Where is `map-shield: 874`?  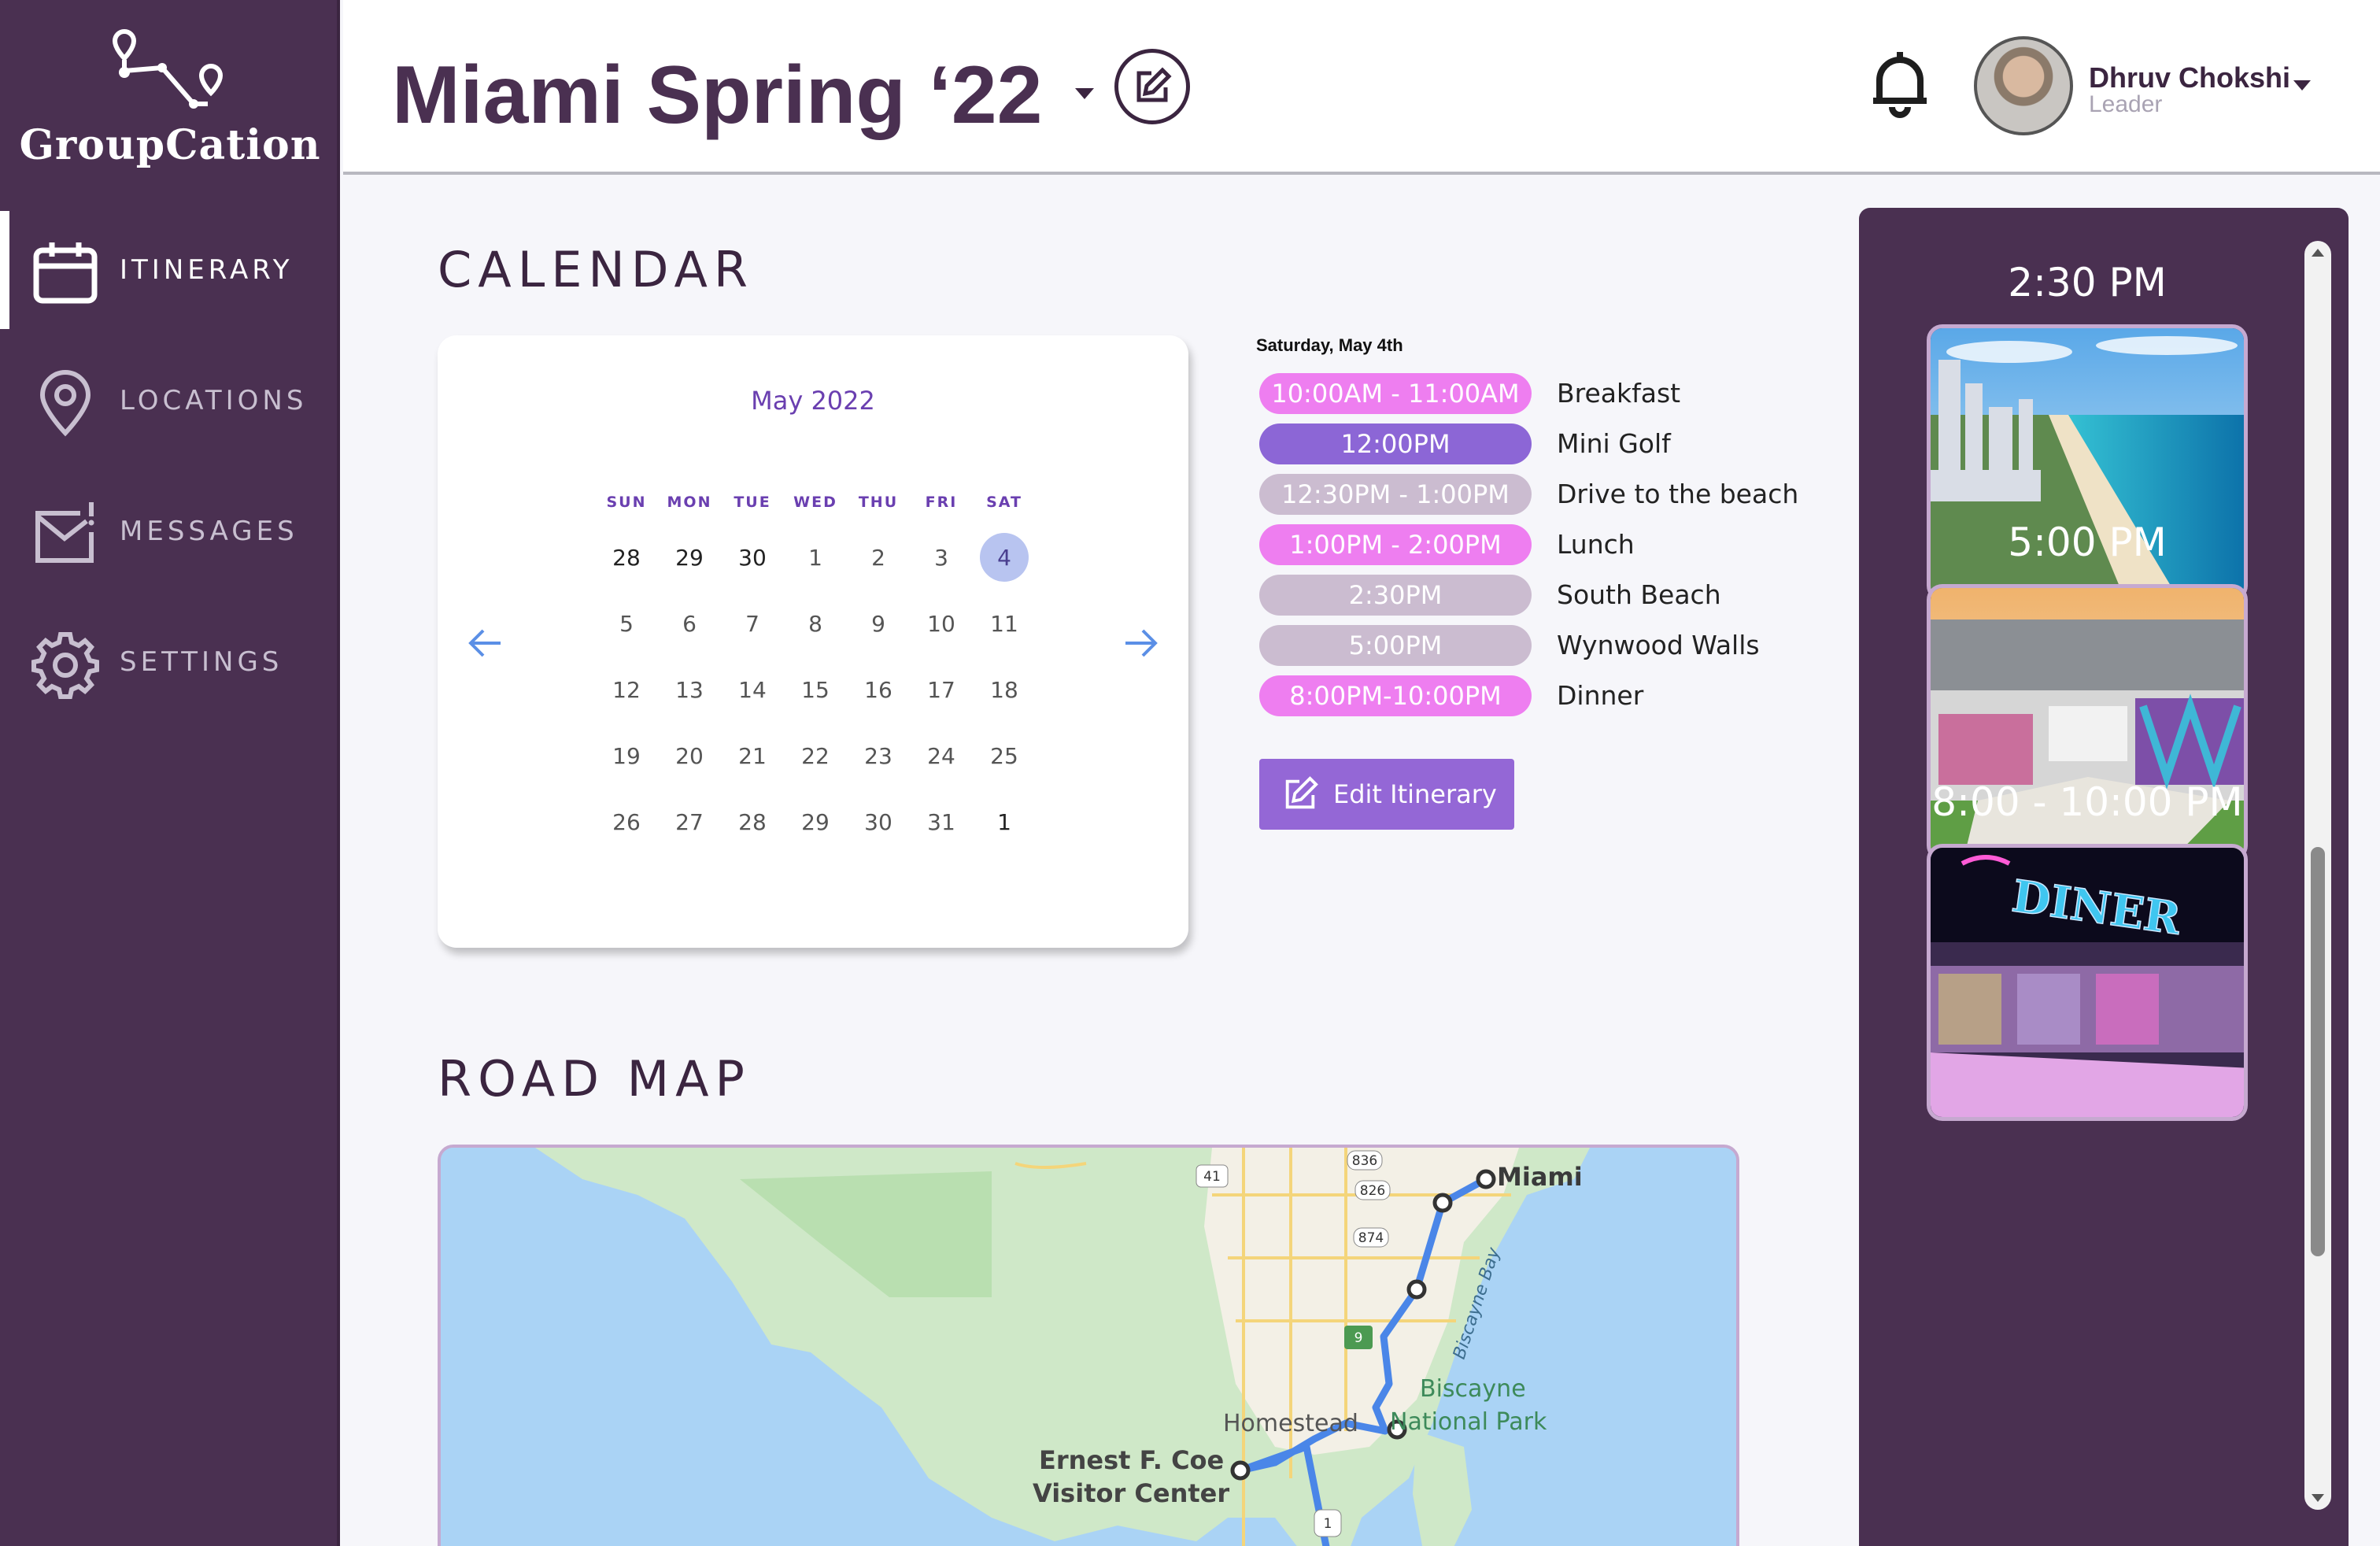 map-shield: 874 is located at coordinates (1371, 1238).